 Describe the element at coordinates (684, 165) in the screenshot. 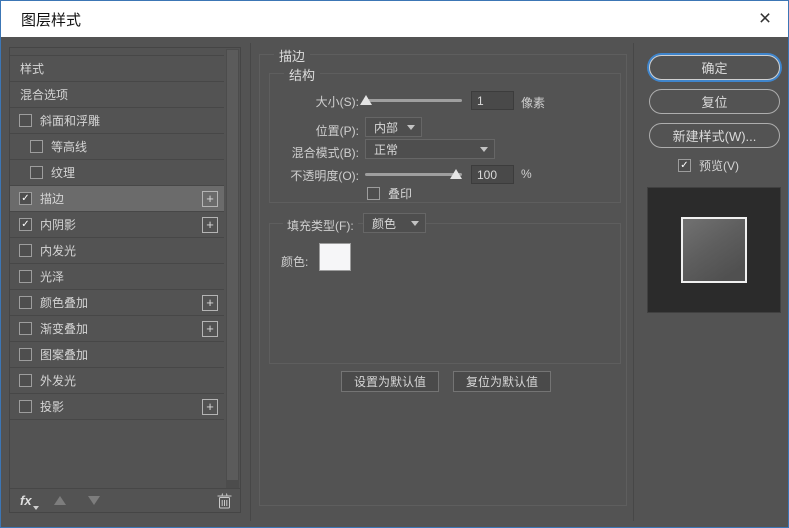

I see `preview-checkbox: ✓` at that location.